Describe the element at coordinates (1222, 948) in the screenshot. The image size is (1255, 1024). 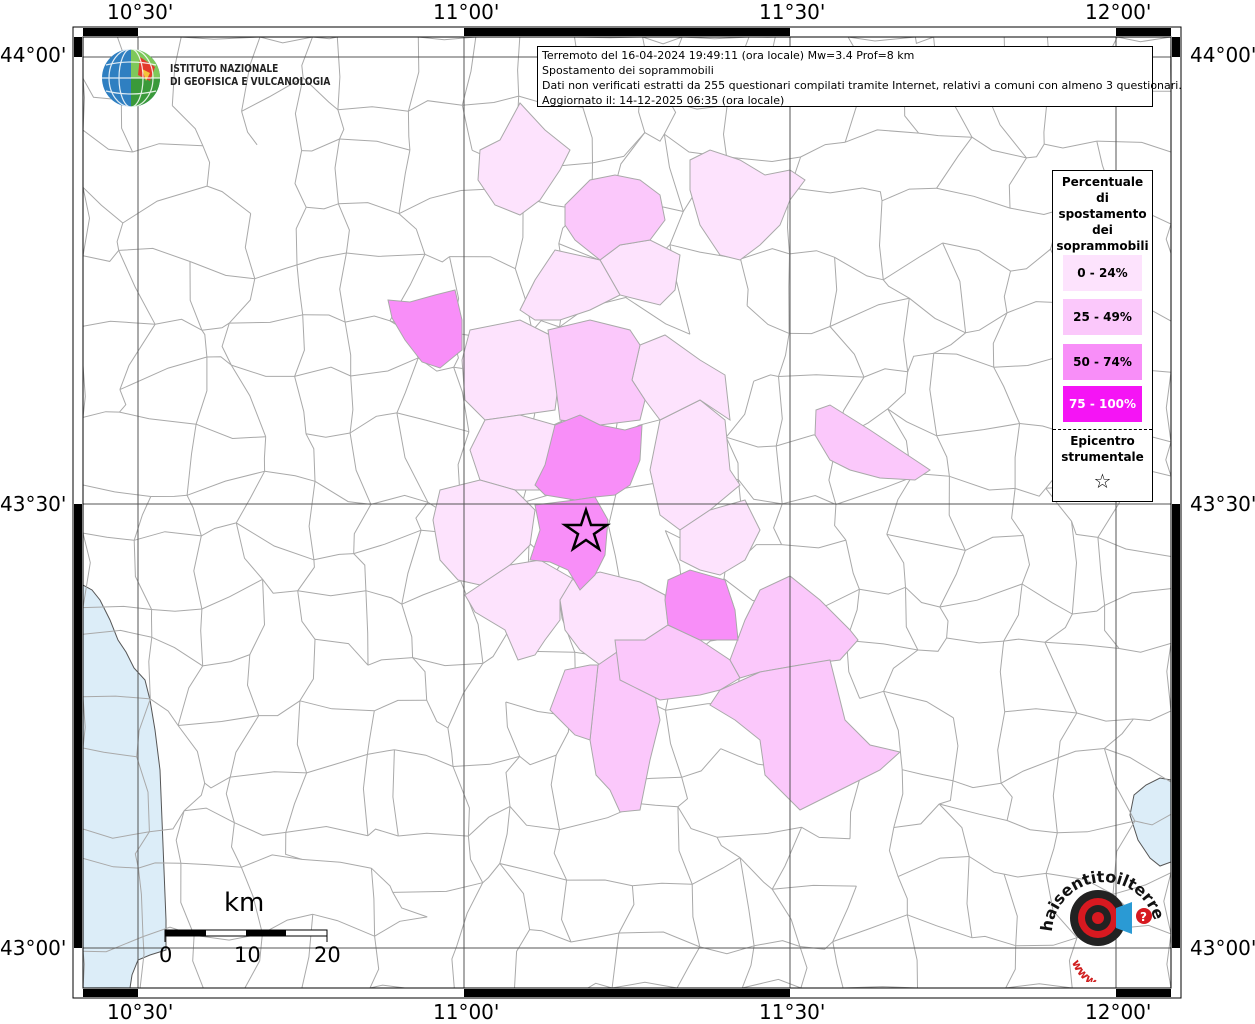
I see `lat-label-right-3: 43°00'` at that location.